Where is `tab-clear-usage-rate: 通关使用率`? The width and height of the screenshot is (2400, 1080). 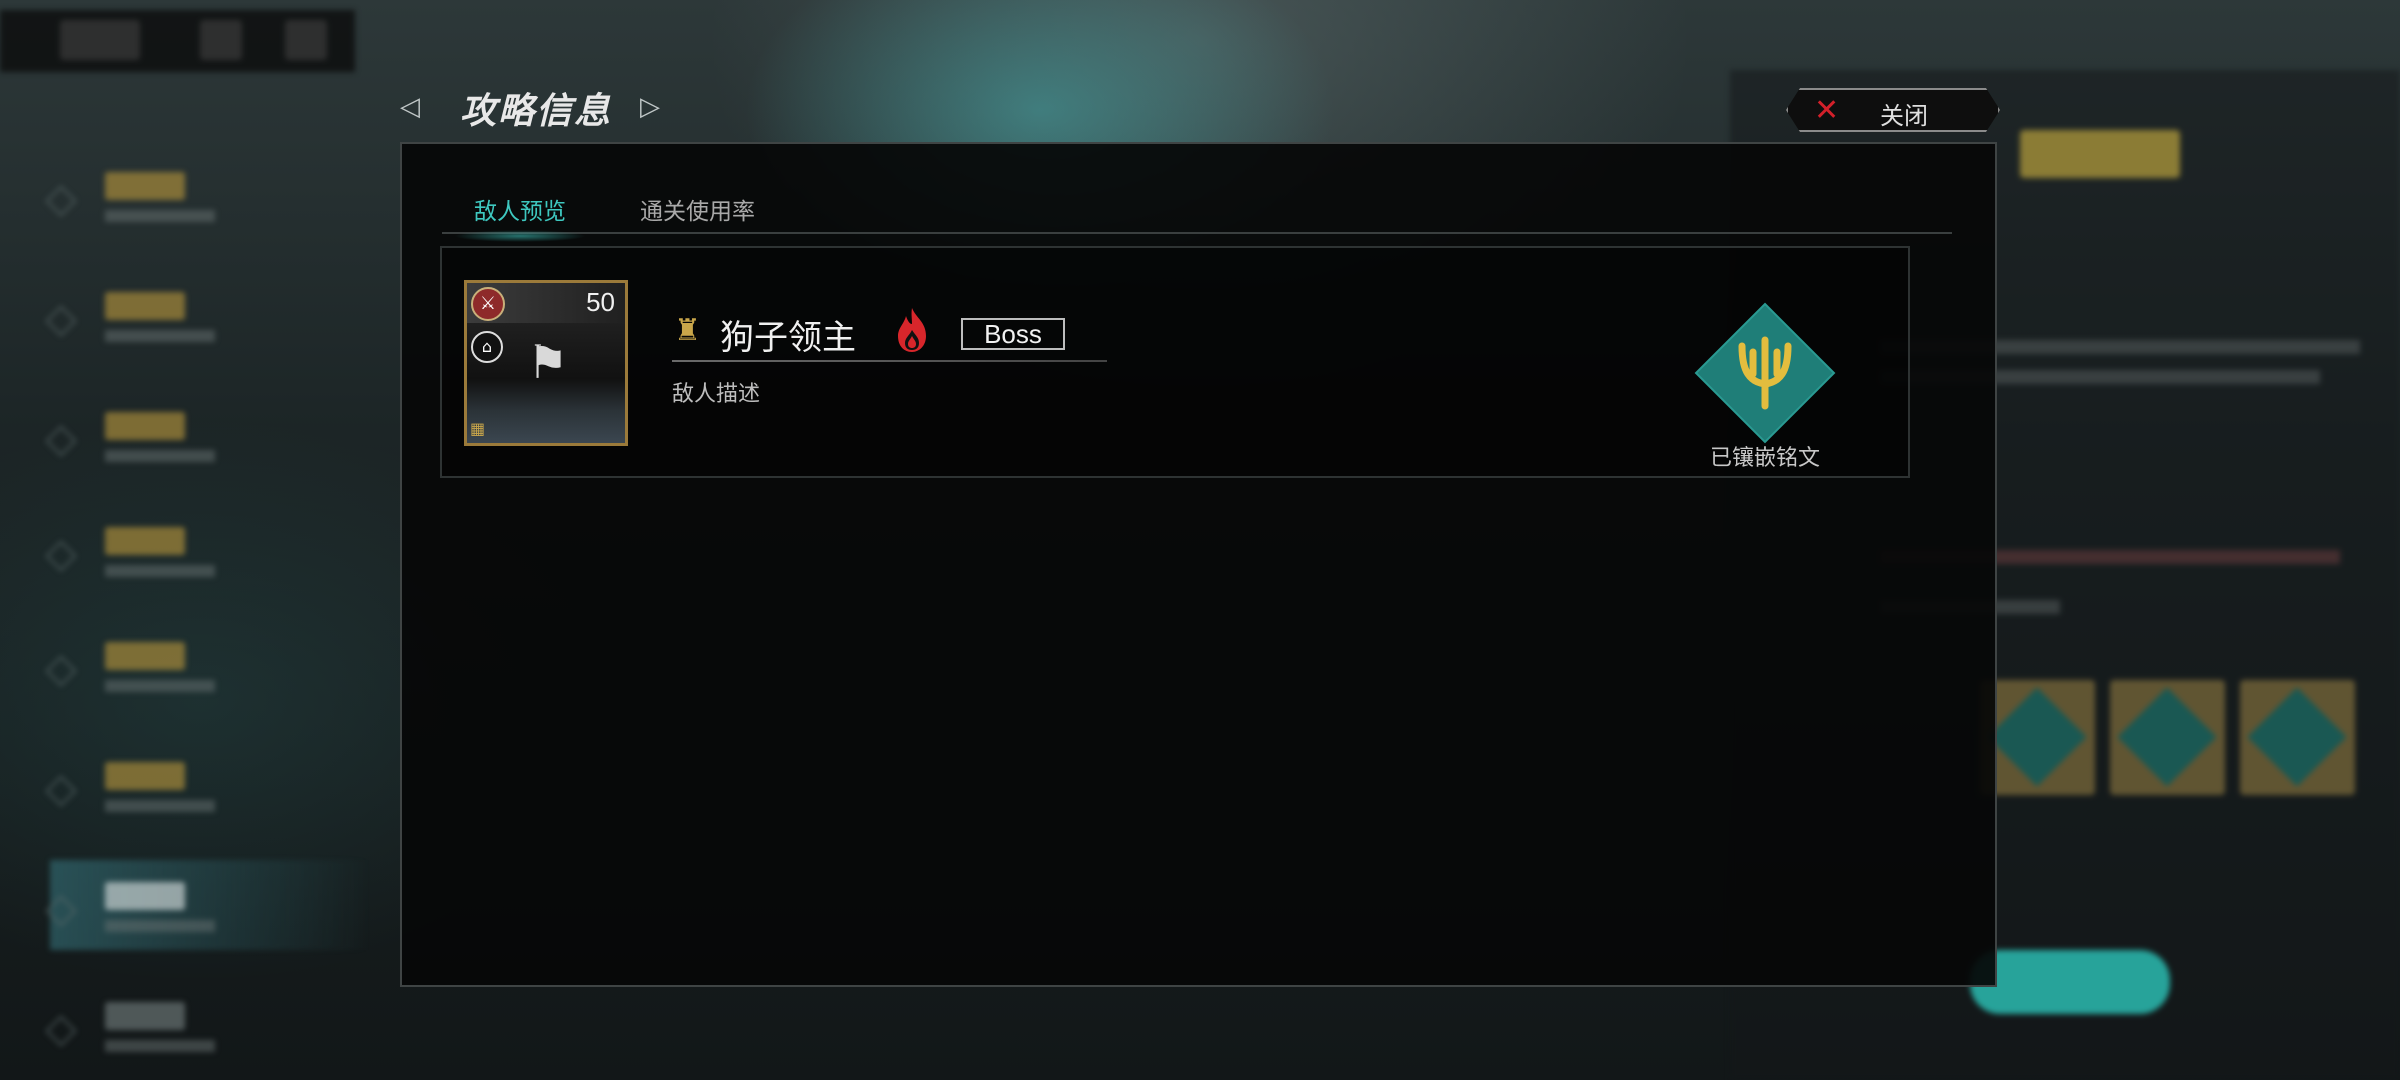 tab-clear-usage-rate: 通关使用率 is located at coordinates (697, 209).